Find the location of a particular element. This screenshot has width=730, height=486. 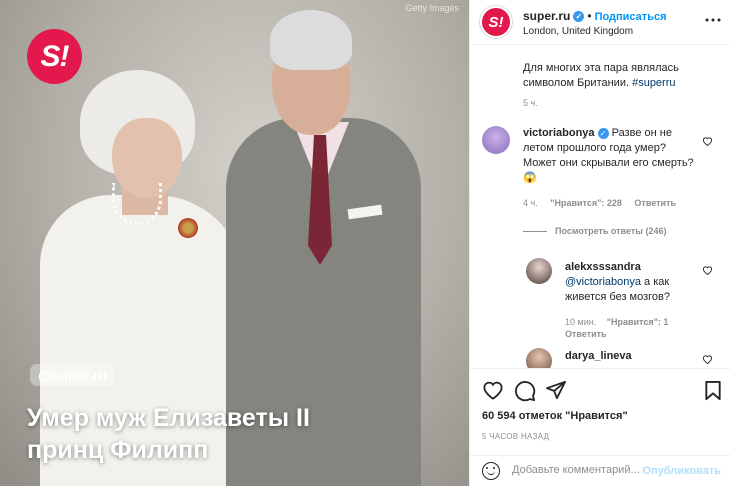

like-icon is located at coordinates (493, 392).